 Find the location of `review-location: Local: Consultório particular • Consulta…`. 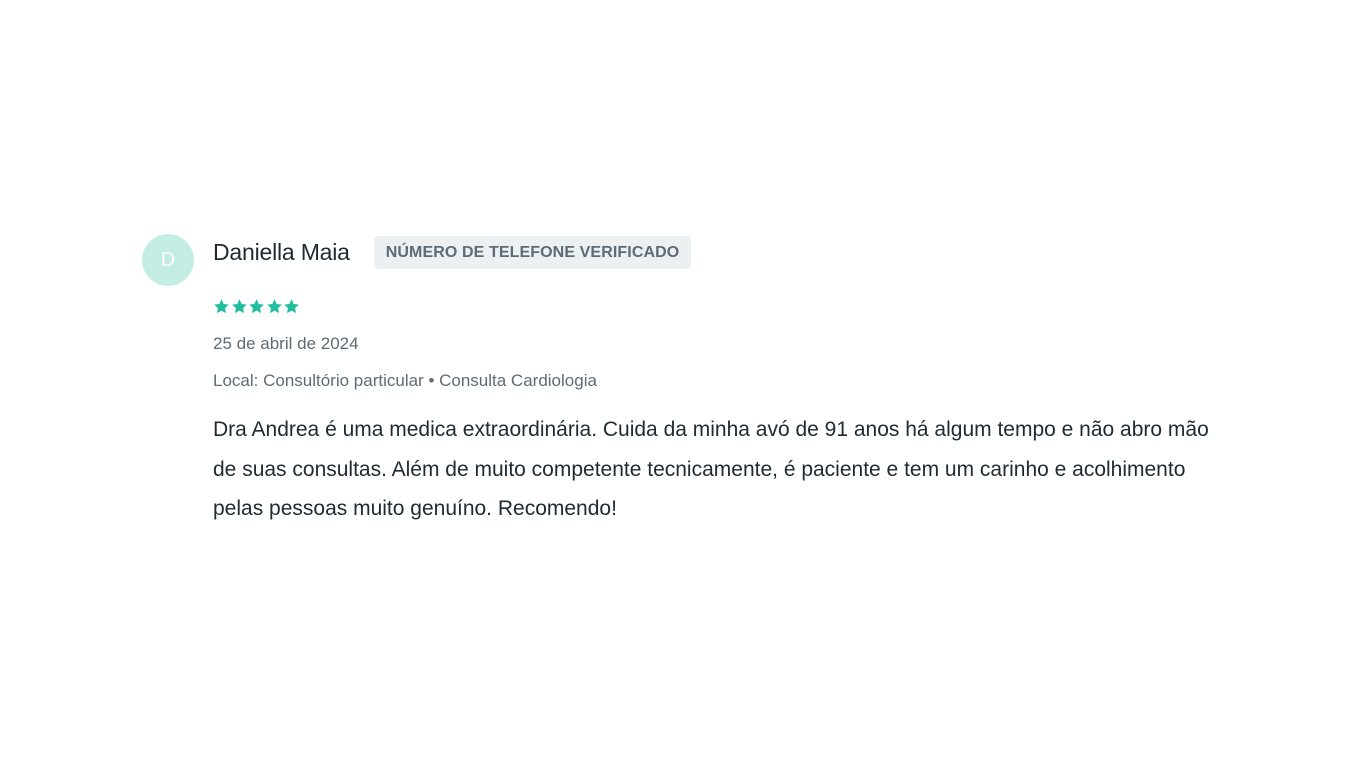

review-location: Local: Consultório particular • Consulta… is located at coordinates (405, 380).